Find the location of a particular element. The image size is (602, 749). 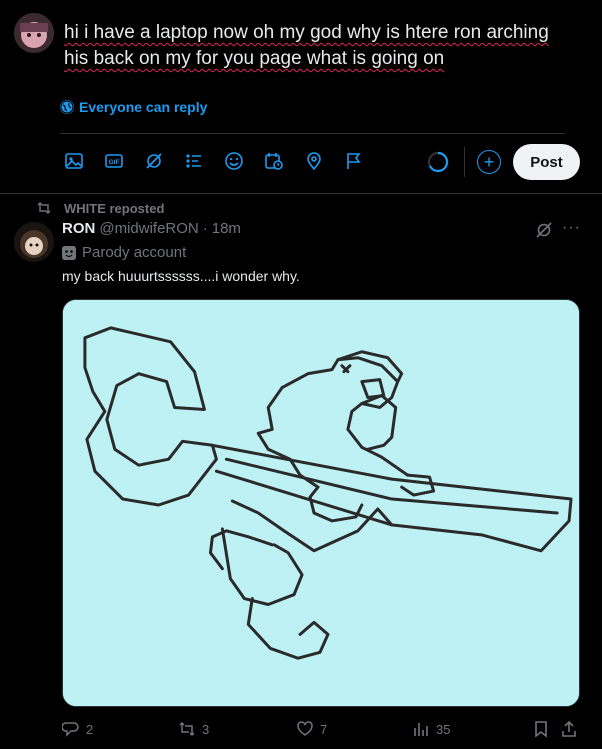

author-handle: @midwifeRON is located at coordinates (148, 228).